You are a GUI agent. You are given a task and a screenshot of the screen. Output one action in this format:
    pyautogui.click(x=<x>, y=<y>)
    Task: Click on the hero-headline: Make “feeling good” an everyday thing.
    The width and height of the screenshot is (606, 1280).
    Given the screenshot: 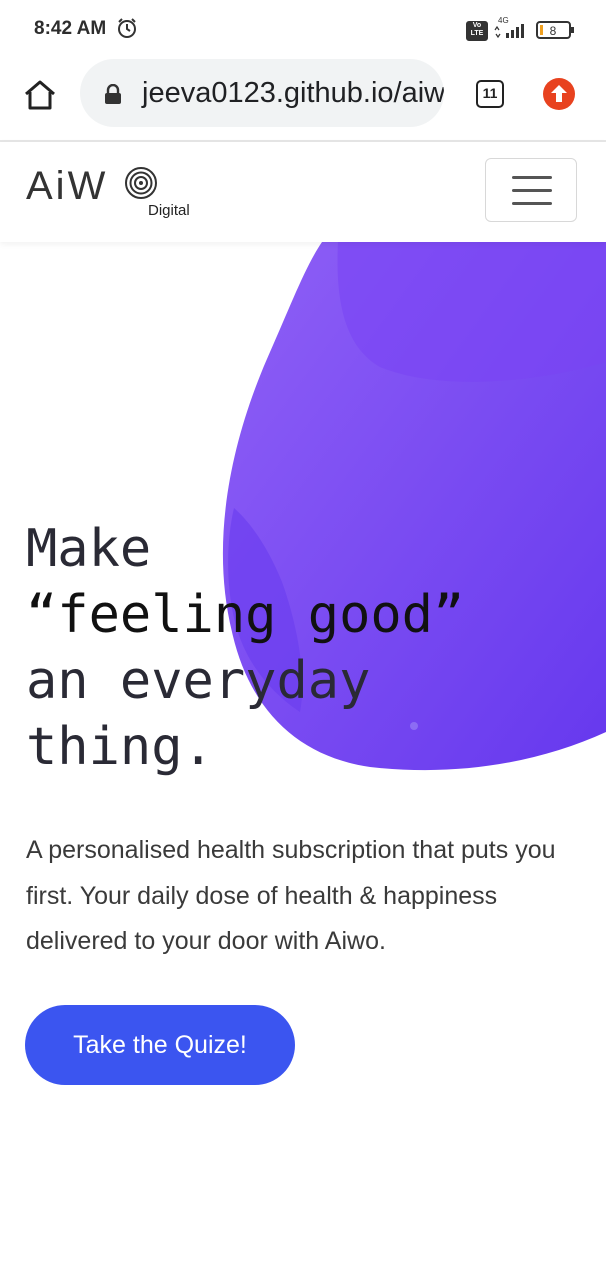 What is the action you would take?
    pyautogui.click(x=245, y=648)
    